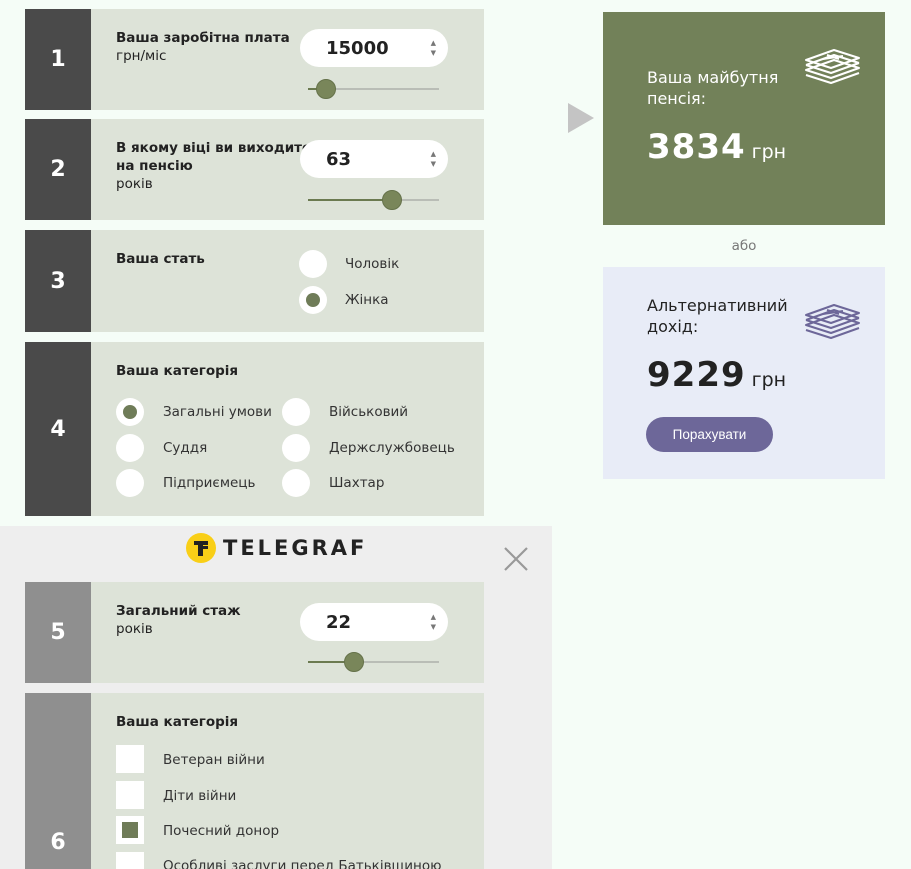 The height and width of the screenshot is (869, 911). I want to click on salary-row: 1 Ваша заробітна плата грн/міс 15000 ▲ ▼, so click(254, 59).